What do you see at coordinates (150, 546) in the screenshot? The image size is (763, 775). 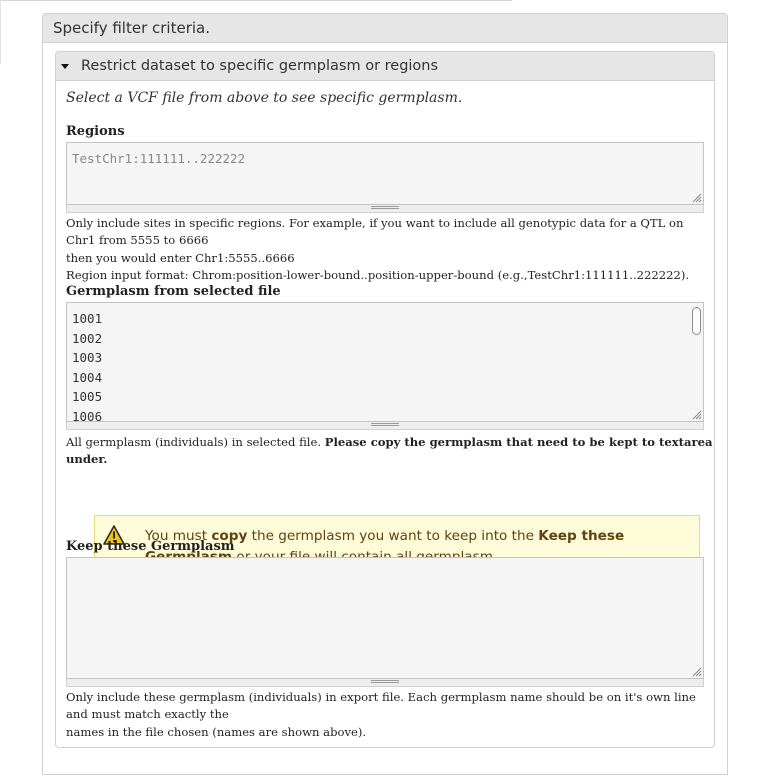 I see `keep-germplasm-label: Keep these Germplasm` at bounding box center [150, 546].